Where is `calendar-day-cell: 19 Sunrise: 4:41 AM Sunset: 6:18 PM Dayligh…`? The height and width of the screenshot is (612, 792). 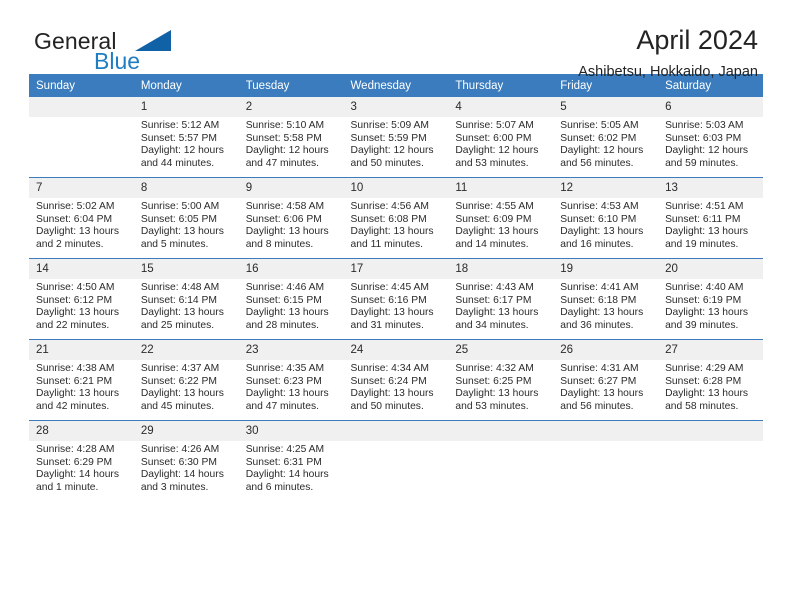 calendar-day-cell: 19 Sunrise: 4:41 AM Sunset: 6:18 PM Dayligh… is located at coordinates (606, 299).